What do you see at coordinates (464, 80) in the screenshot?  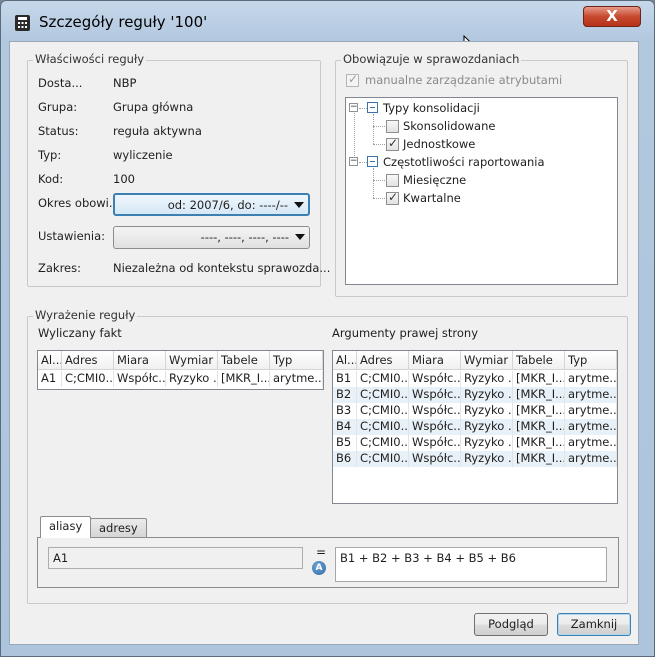 I see `manual-attributes-label: manualne zarządzanie atrybutami` at bounding box center [464, 80].